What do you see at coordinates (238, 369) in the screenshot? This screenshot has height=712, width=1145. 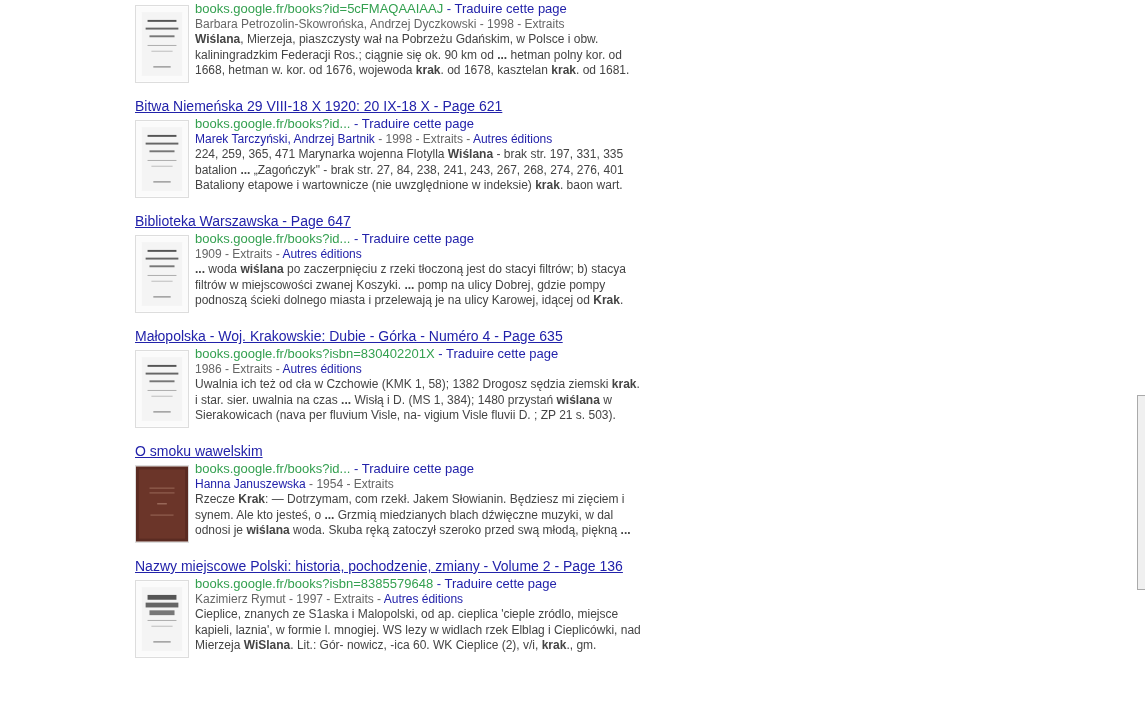 I see `meta-text: 1986 - Extraits -` at bounding box center [238, 369].